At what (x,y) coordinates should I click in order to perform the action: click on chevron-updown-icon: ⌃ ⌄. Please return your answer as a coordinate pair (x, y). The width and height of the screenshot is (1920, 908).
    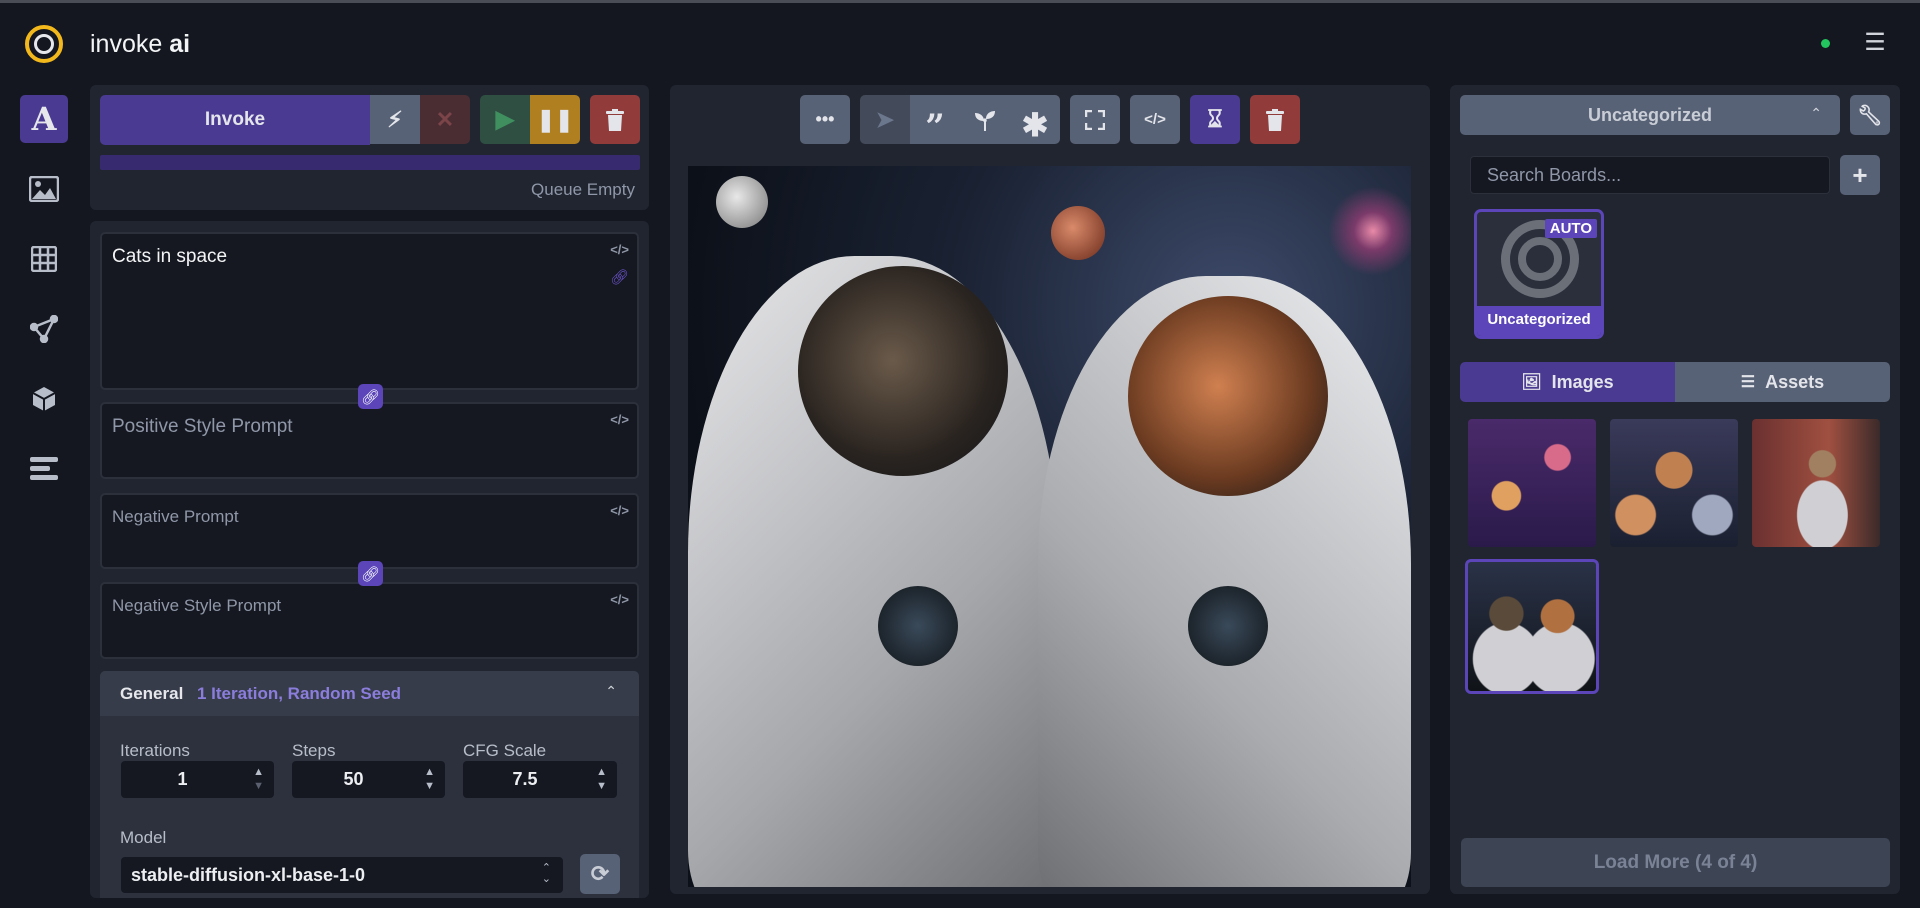
    Looking at the image, I should click on (546, 873).